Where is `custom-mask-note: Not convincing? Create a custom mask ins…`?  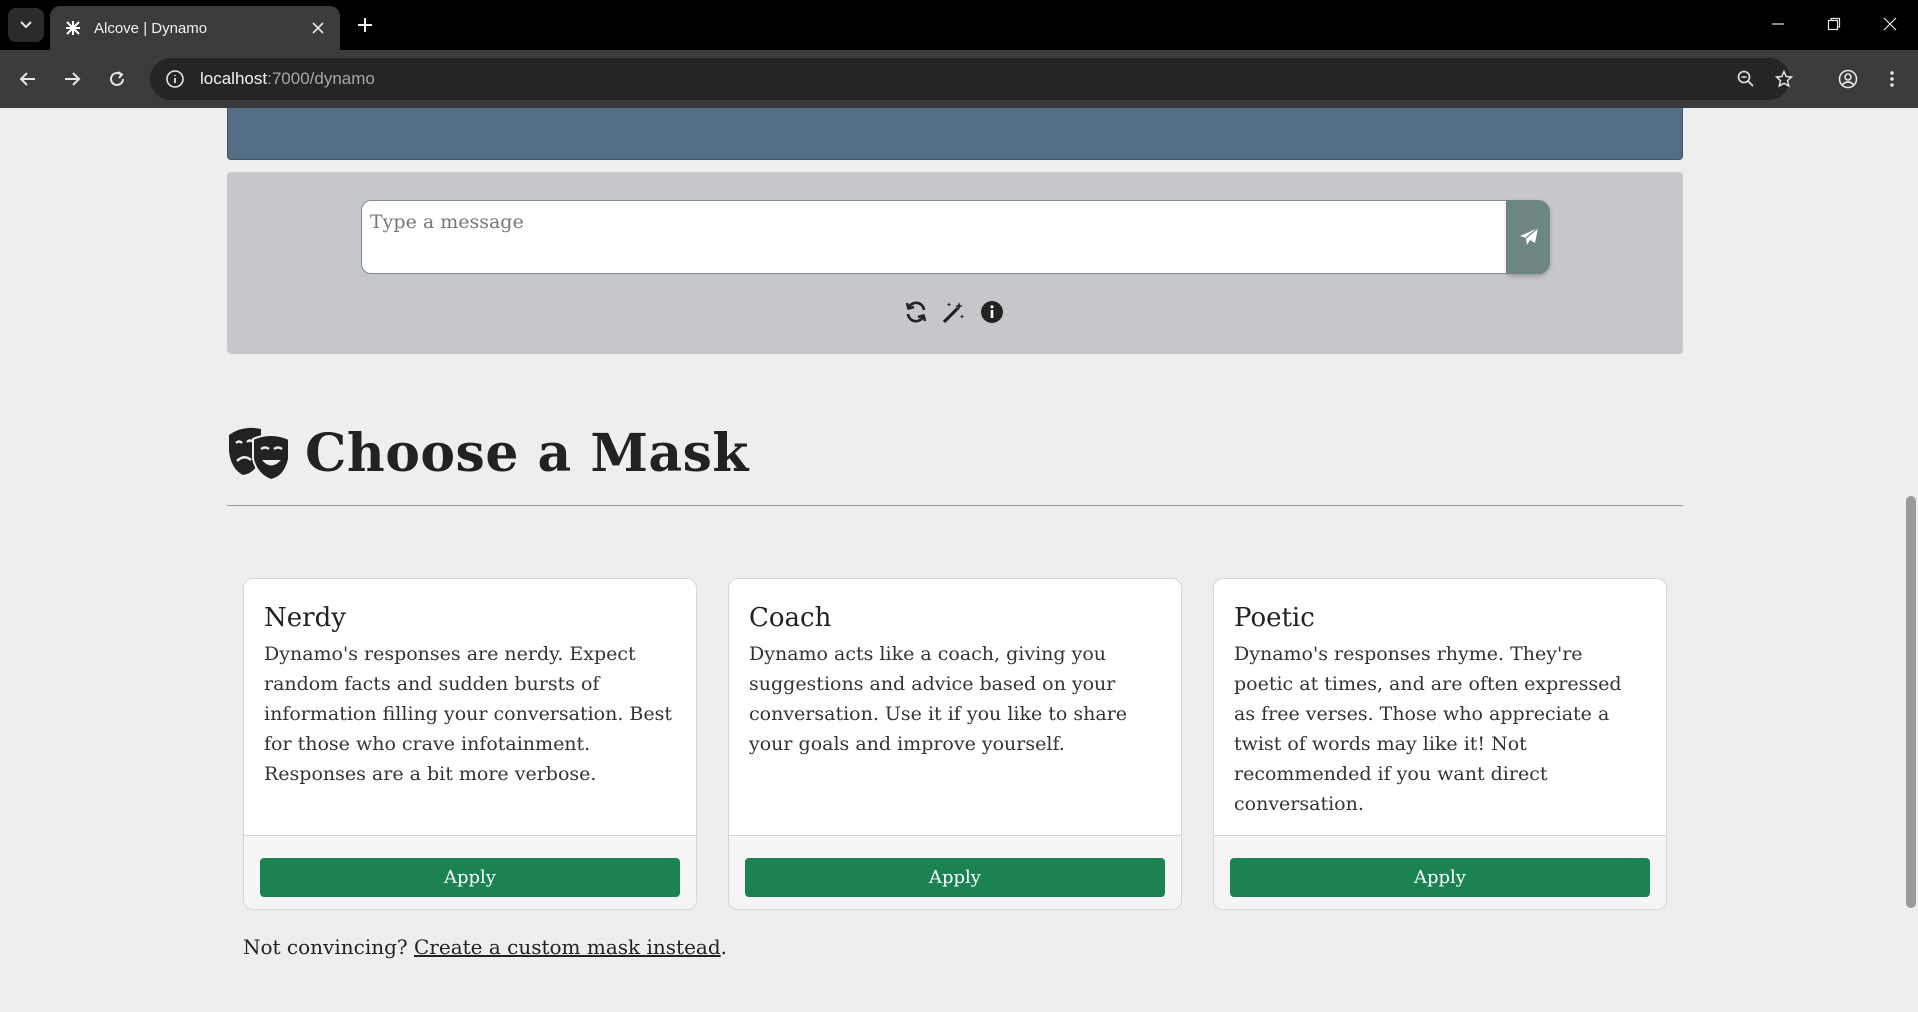 custom-mask-note: Not convincing? Create a custom mask ins… is located at coordinates (485, 947).